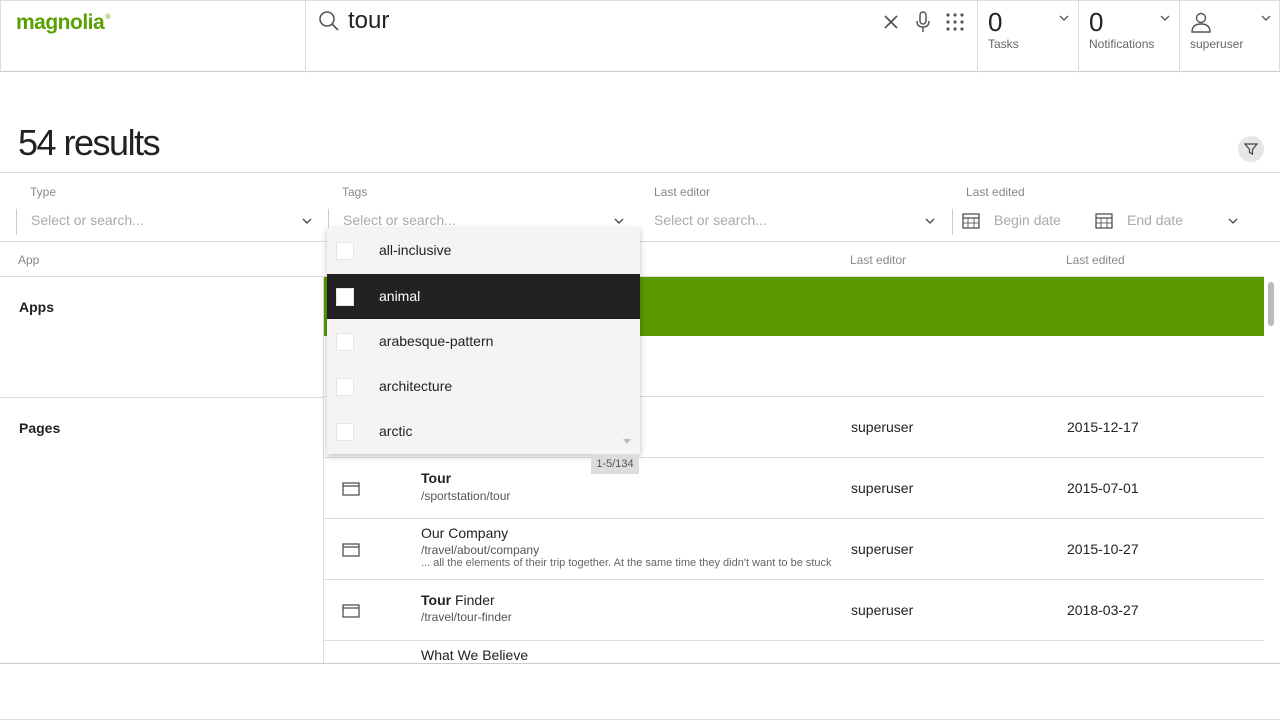 The image size is (1280, 720). What do you see at coordinates (1155, 220) in the screenshot?
I see `end-date-input: End date` at bounding box center [1155, 220].